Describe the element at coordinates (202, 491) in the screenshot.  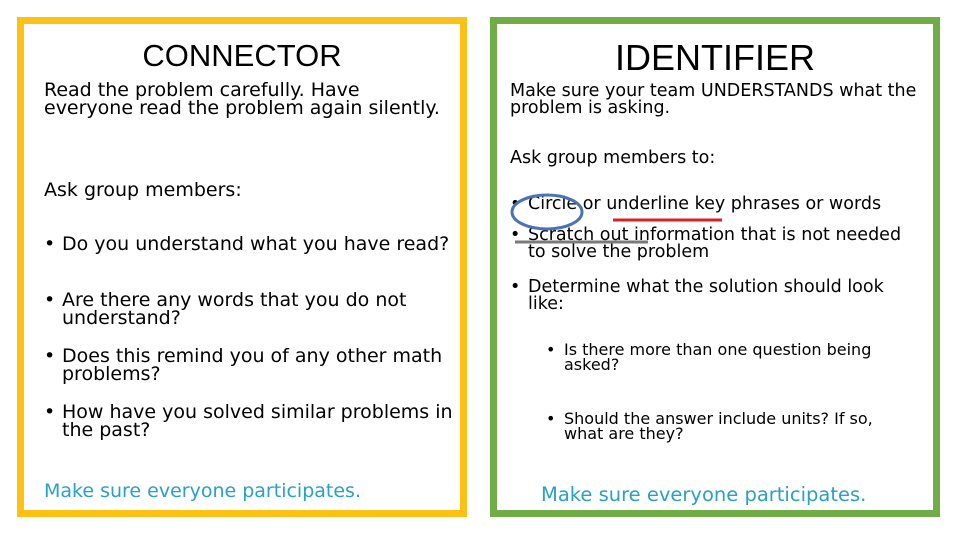
I see `connector-footer: Make sure everyone participates.` at that location.